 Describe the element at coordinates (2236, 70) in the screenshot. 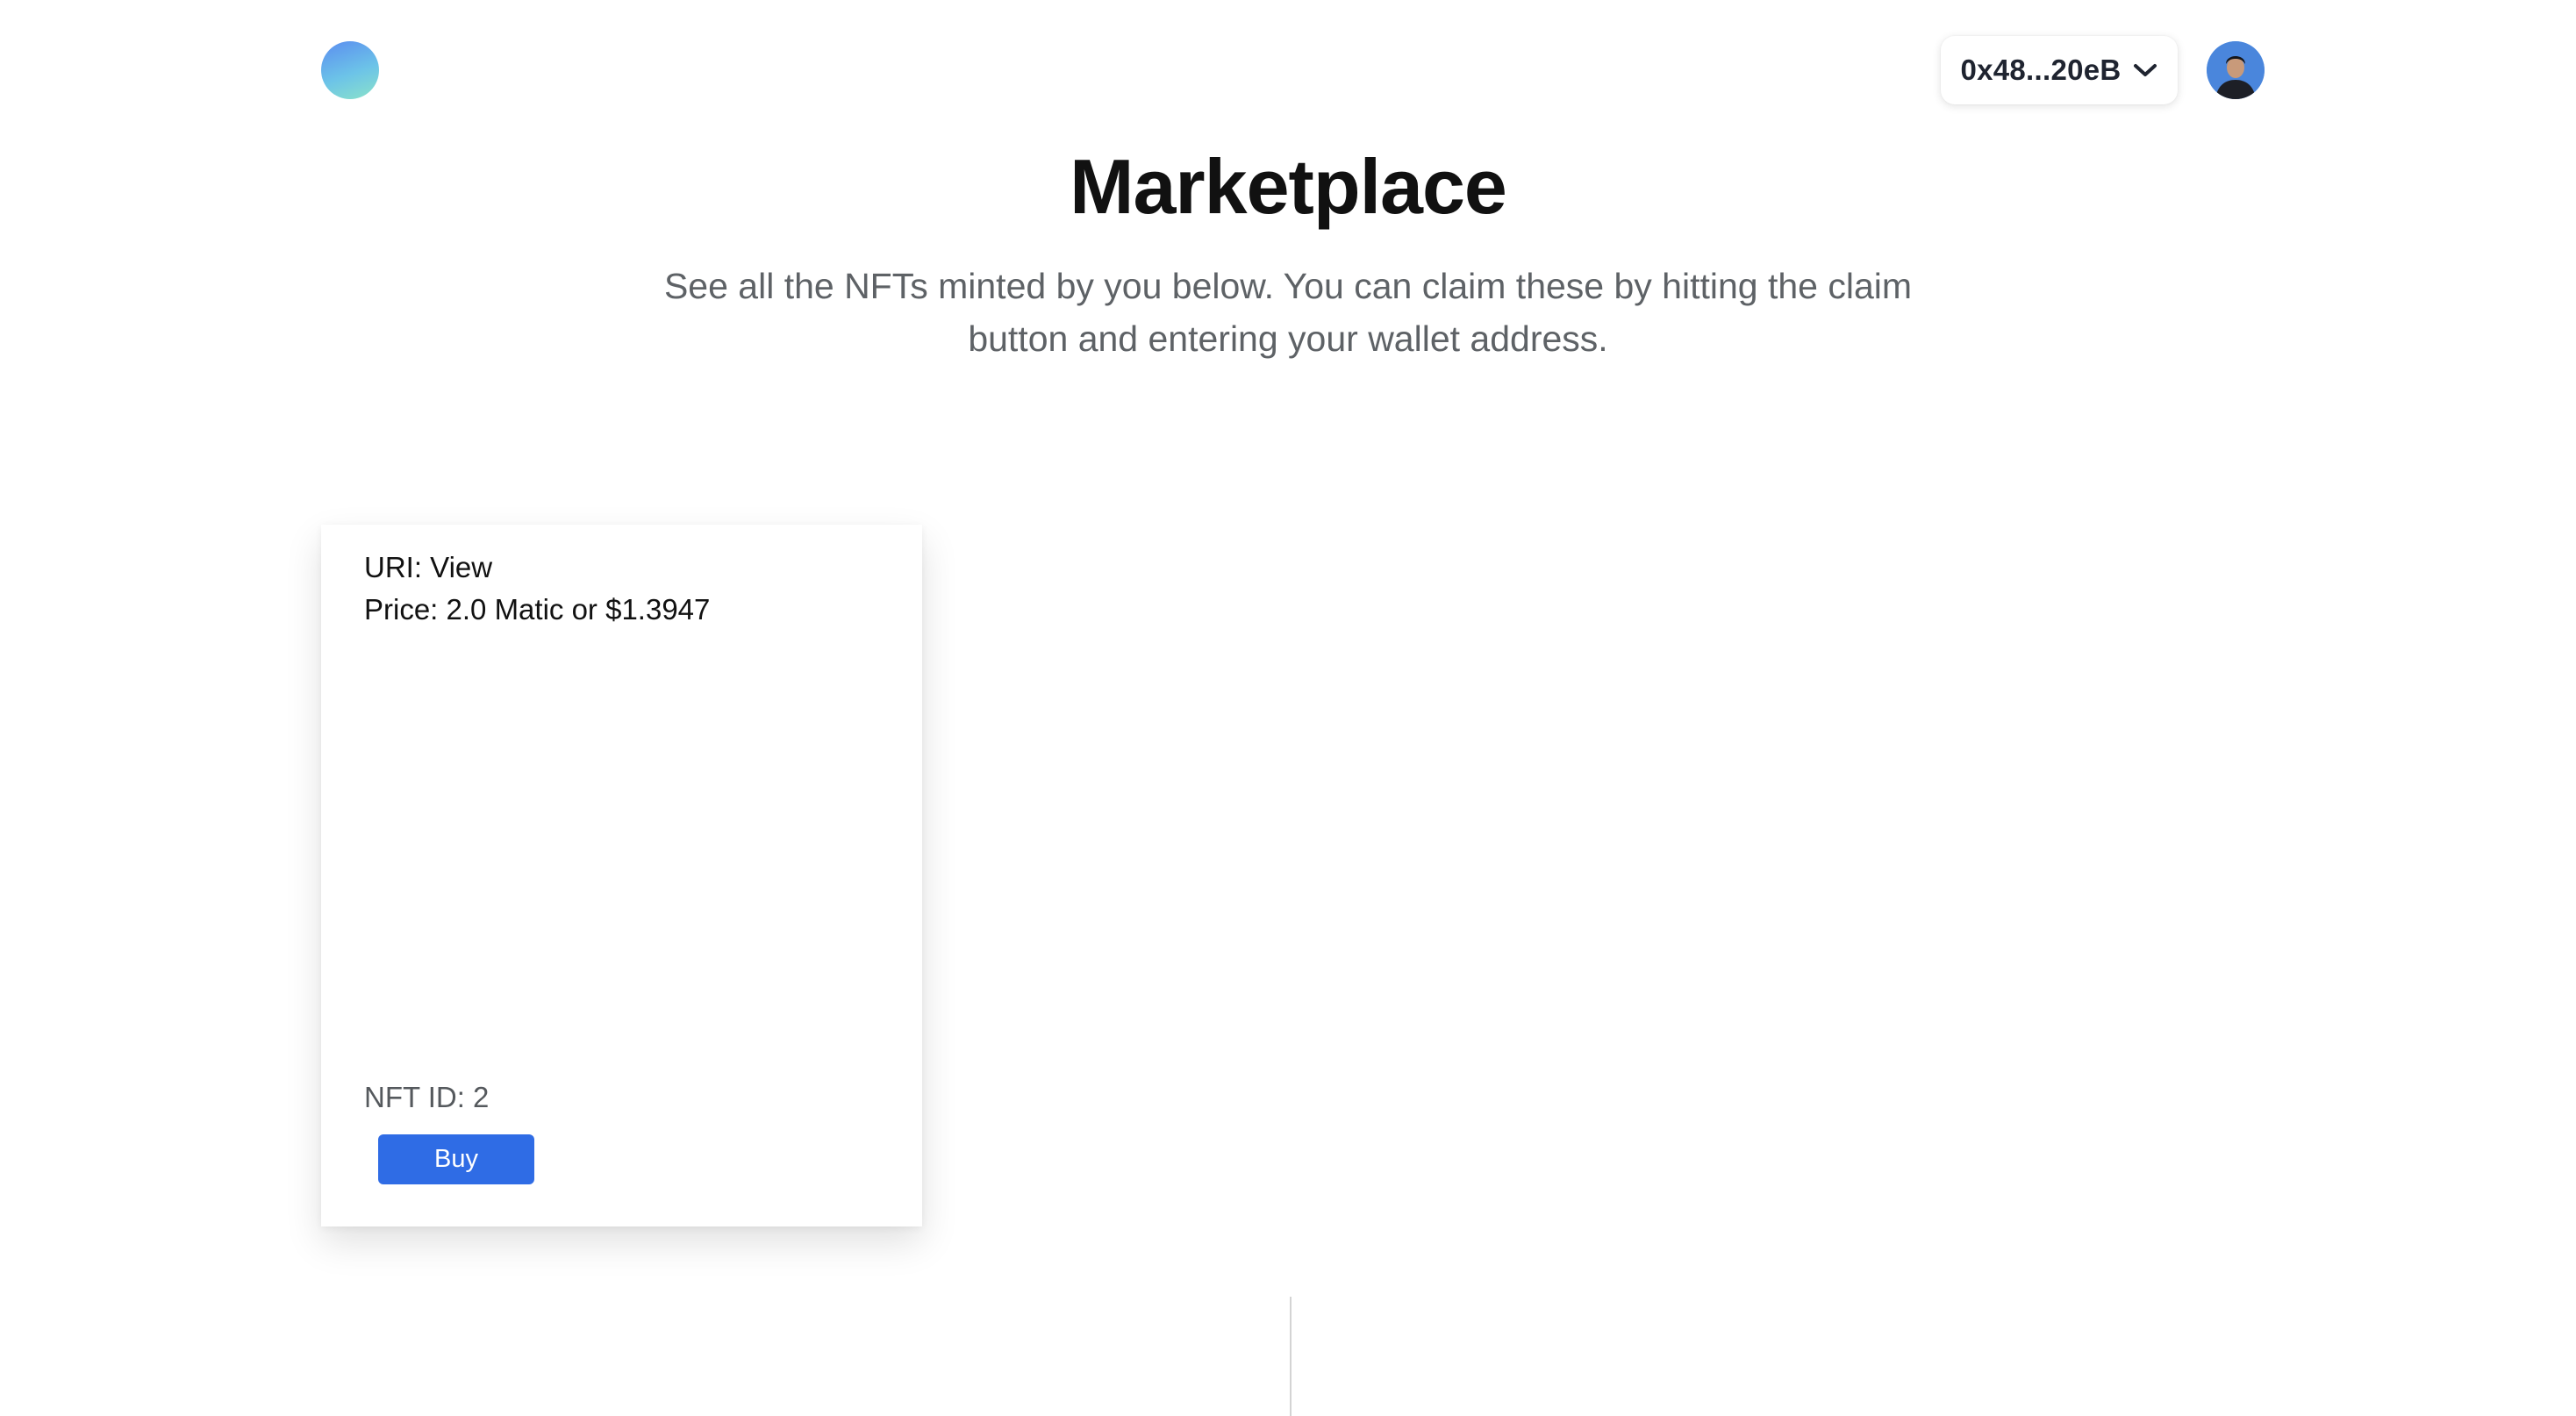

I see `avatar` at that location.